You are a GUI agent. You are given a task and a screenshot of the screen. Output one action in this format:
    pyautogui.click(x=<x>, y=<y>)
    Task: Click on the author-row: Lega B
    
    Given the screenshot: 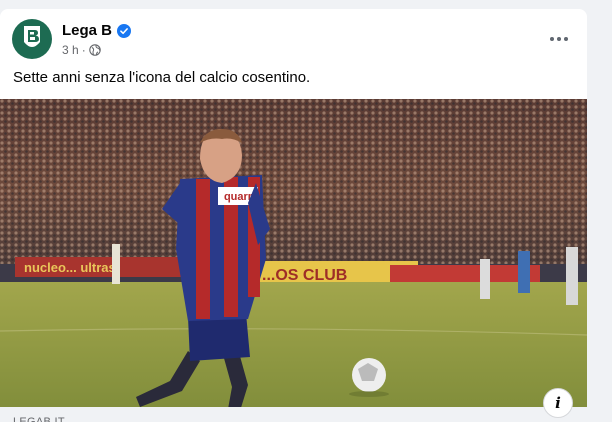 What is the action you would take?
    pyautogui.click(x=97, y=30)
    